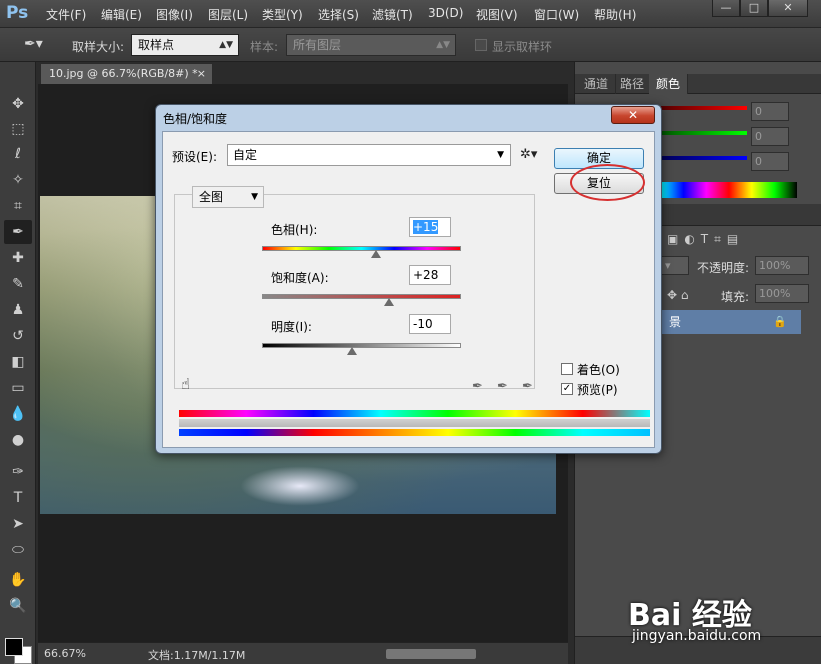 The width and height of the screenshot is (821, 664). Describe the element at coordinates (723, 625) in the screenshot. I see `baidu-watermark: Bai 经验 jingyan.baidu.com` at that location.